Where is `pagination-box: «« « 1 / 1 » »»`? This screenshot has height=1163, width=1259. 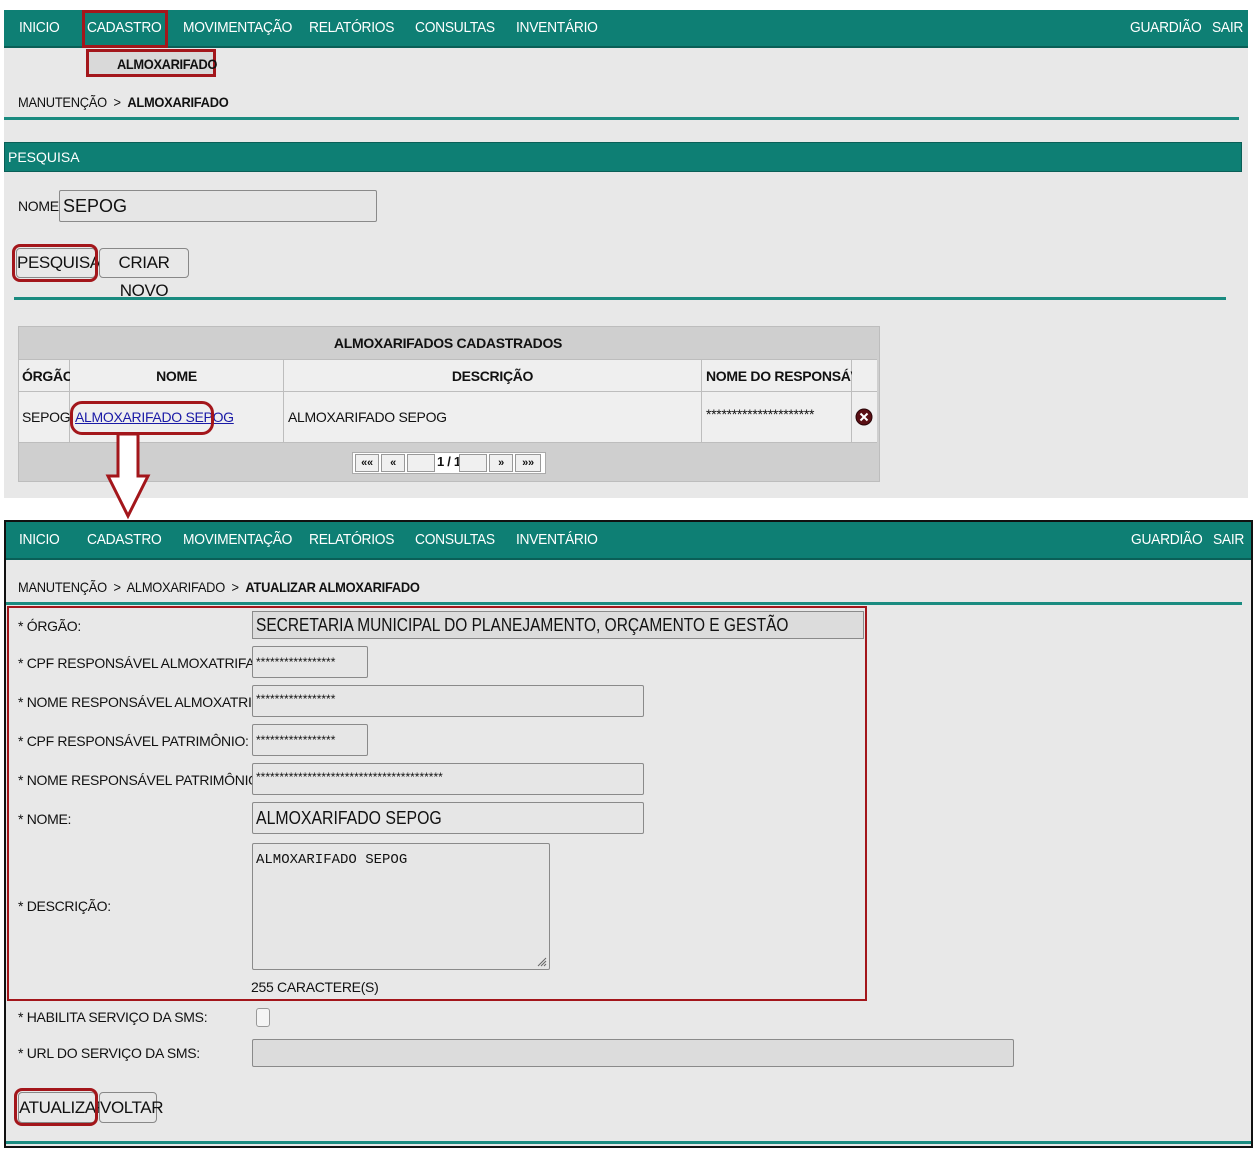 pagination-box: «« « 1 / 1 » »» is located at coordinates (449, 463).